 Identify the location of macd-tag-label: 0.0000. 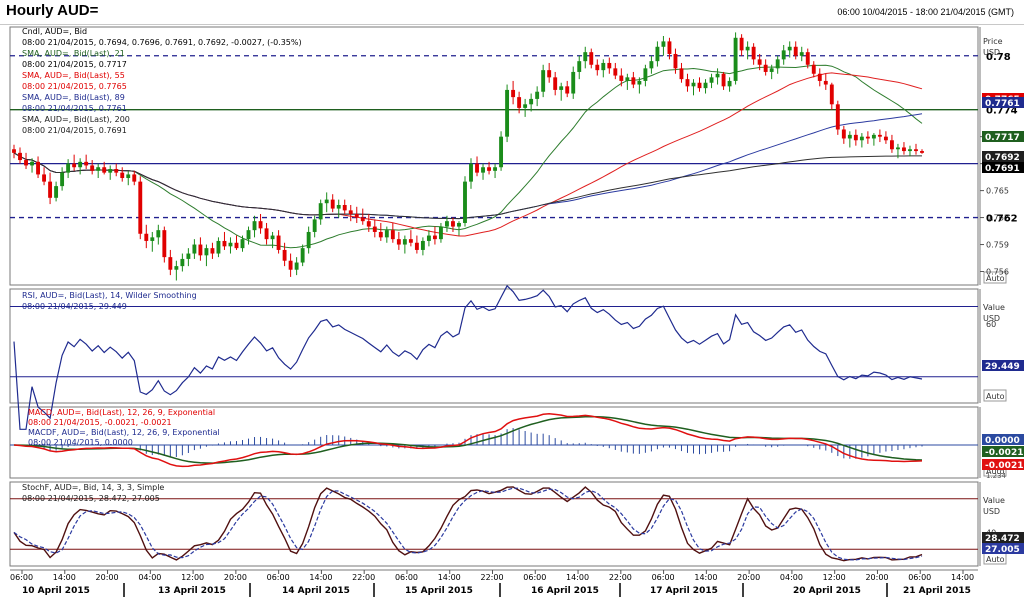
(1002, 441).